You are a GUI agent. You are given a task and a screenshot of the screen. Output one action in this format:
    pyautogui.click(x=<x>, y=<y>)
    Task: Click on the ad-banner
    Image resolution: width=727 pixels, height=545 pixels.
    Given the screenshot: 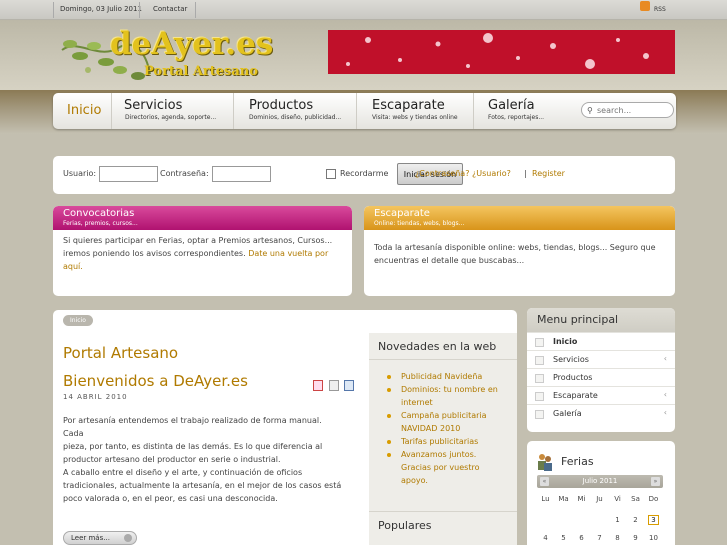 What is the action you would take?
    pyautogui.click(x=501, y=52)
    